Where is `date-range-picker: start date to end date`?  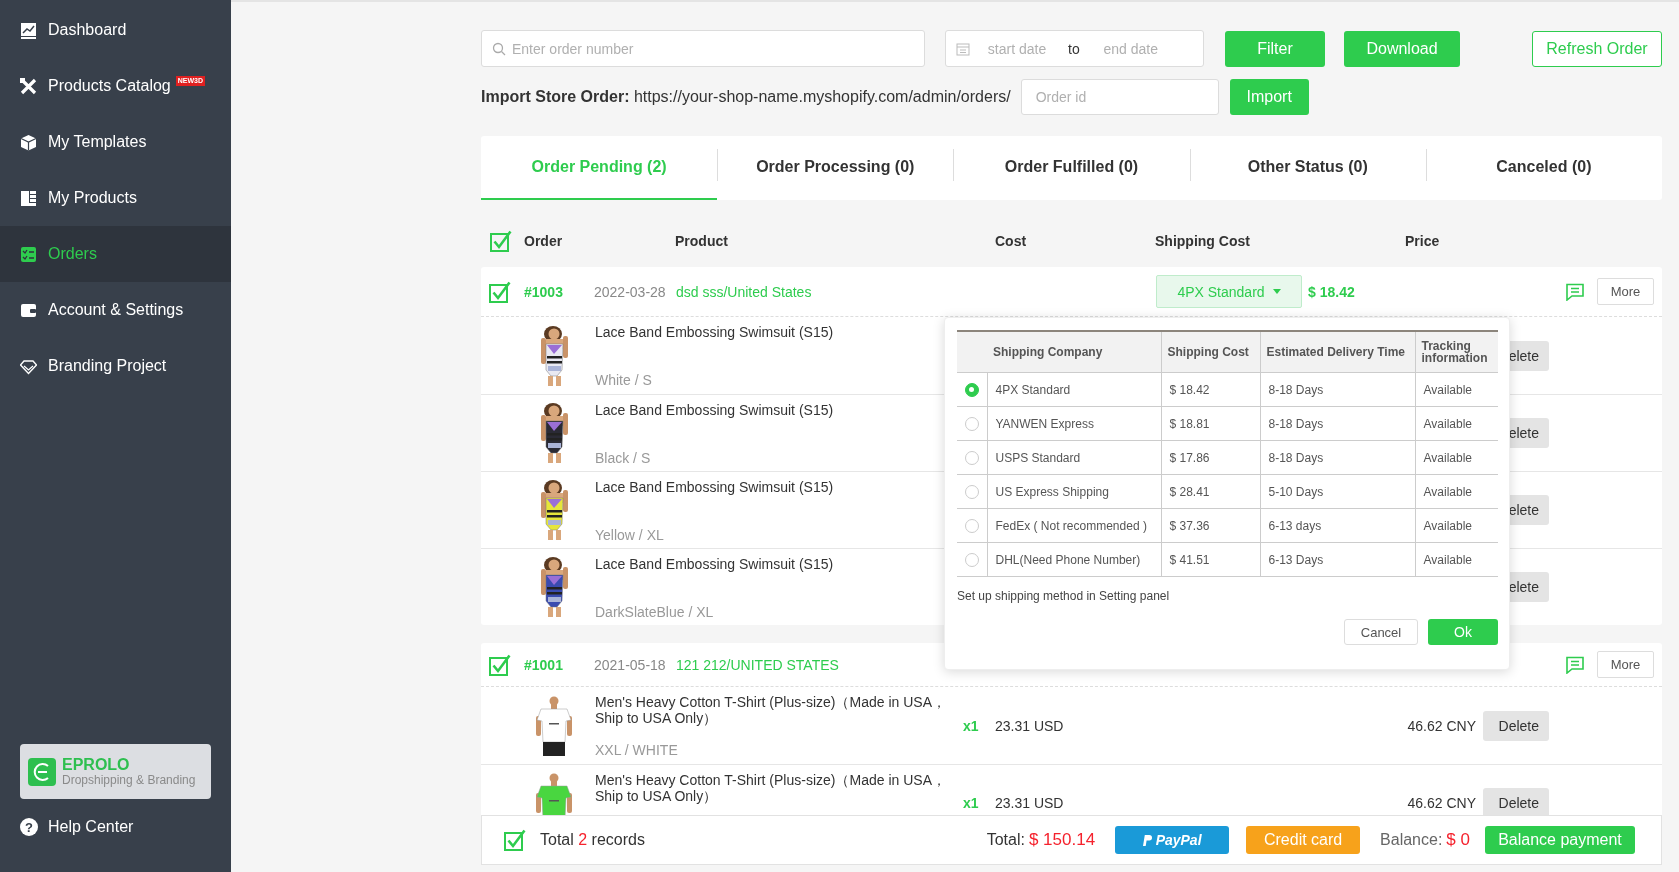
date-range-picker: start date to end date is located at coordinates (1074, 48).